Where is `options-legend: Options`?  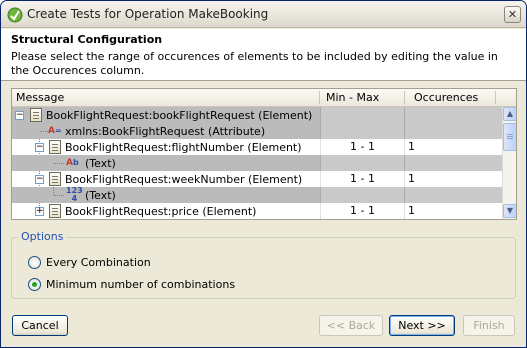 options-legend: Options is located at coordinates (42, 236).